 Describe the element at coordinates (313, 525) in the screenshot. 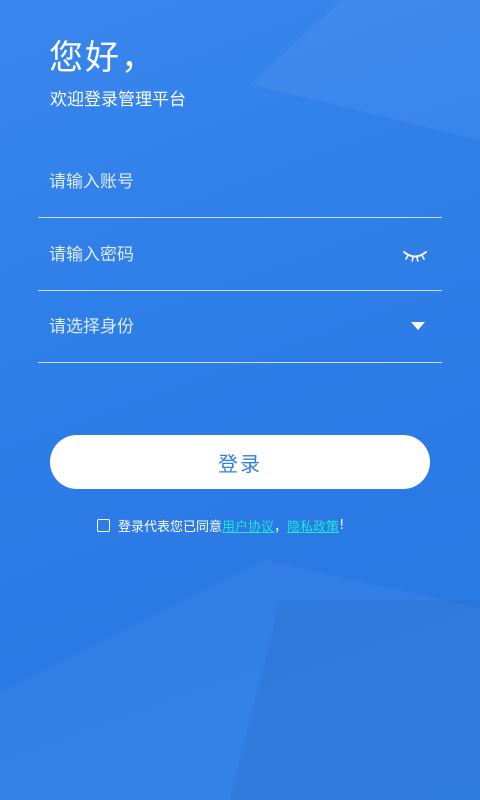

I see `privacy-policy-link: 隐私政策` at that location.